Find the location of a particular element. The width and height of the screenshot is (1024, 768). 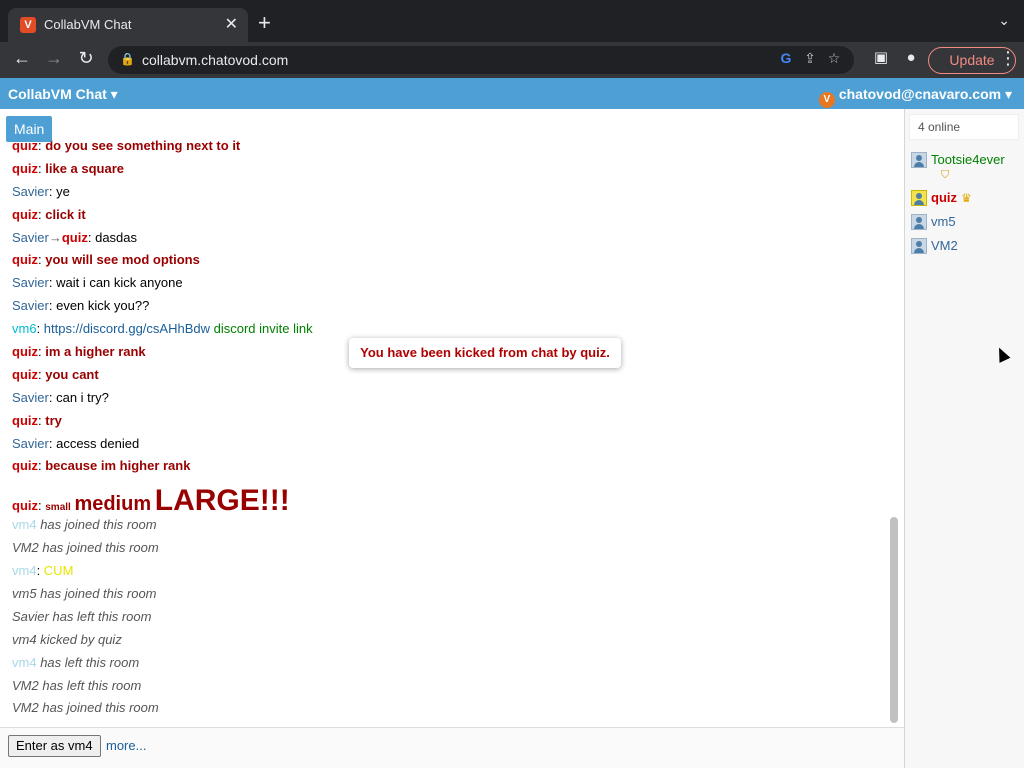

user-list-item: Tootsie4ever ⛉ is located at coordinates (967, 168).